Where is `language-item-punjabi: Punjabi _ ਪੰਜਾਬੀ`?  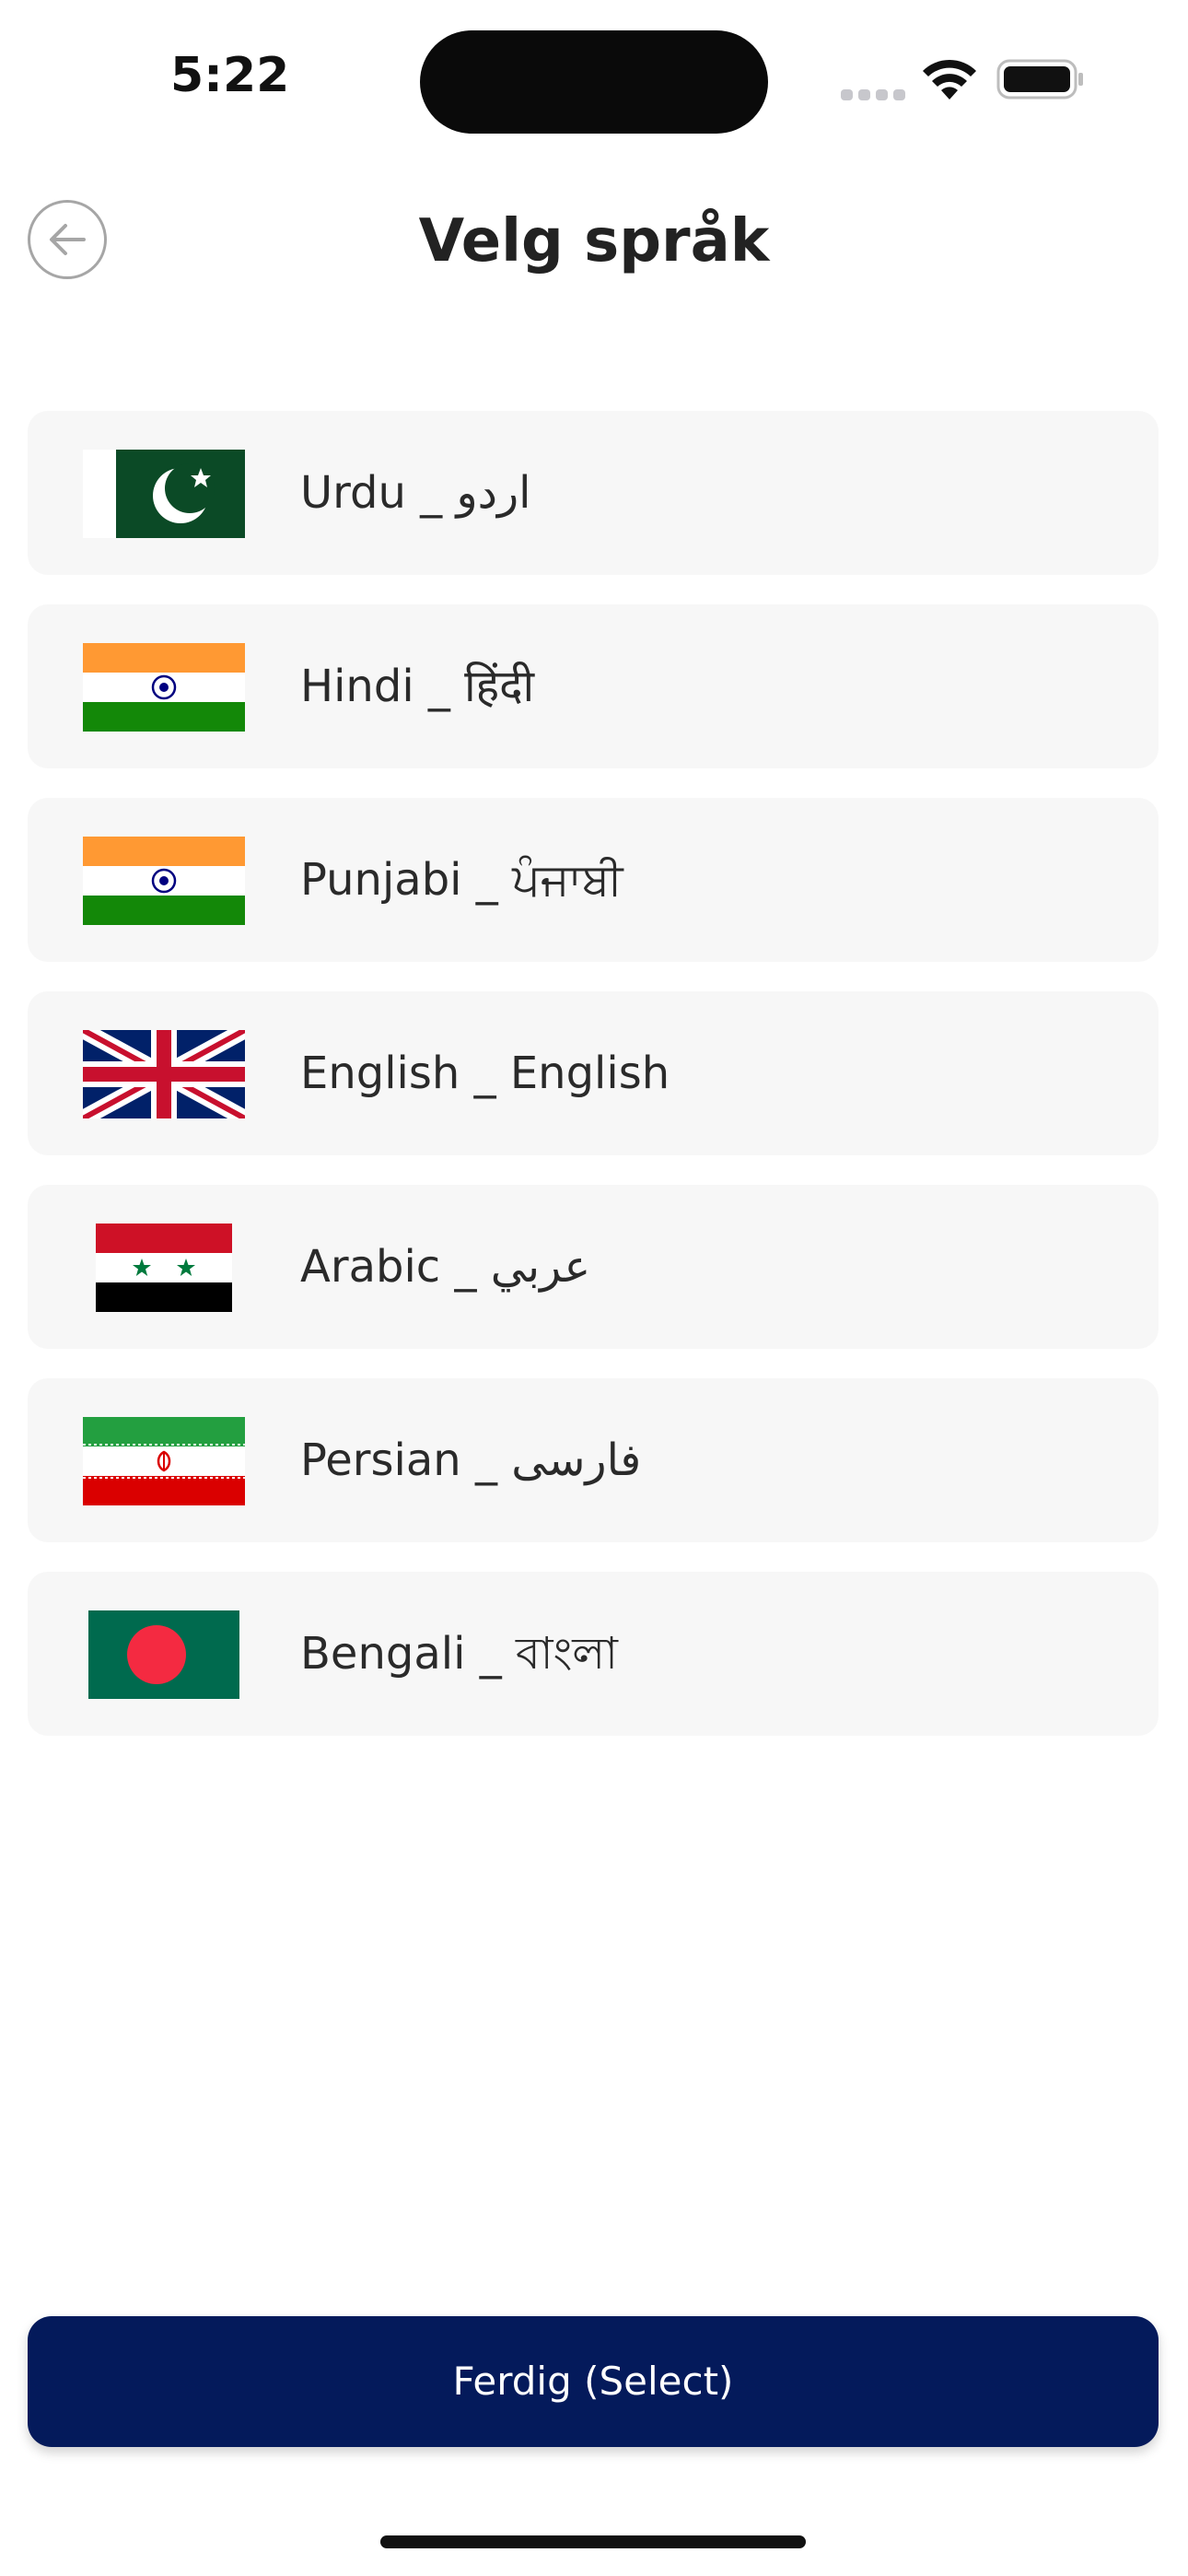
language-item-punjabi: Punjabi _ ਪੰਜਾਬੀ is located at coordinates (593, 880).